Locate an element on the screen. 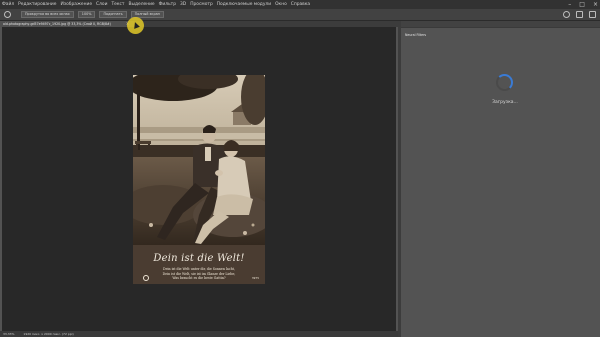 The height and width of the screenshot is (337, 600). options-right-icons is located at coordinates (579, 14).